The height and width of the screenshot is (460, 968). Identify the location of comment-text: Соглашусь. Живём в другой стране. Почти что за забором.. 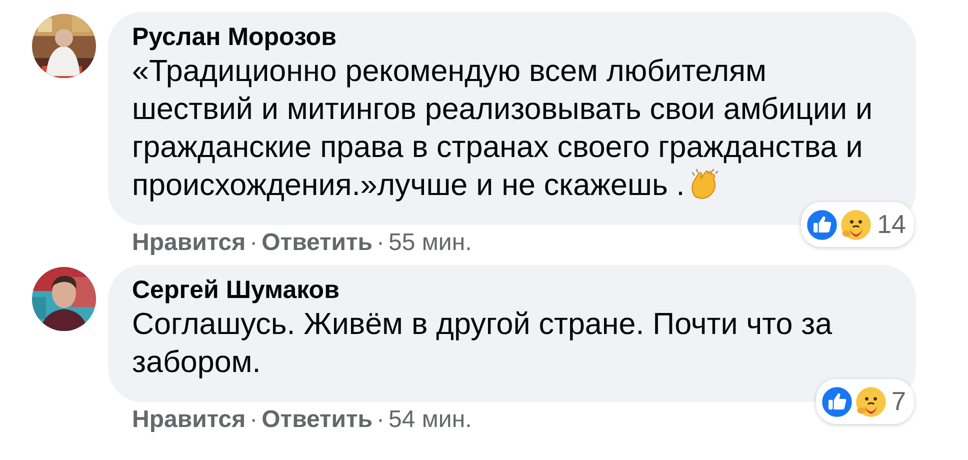
(483, 343).